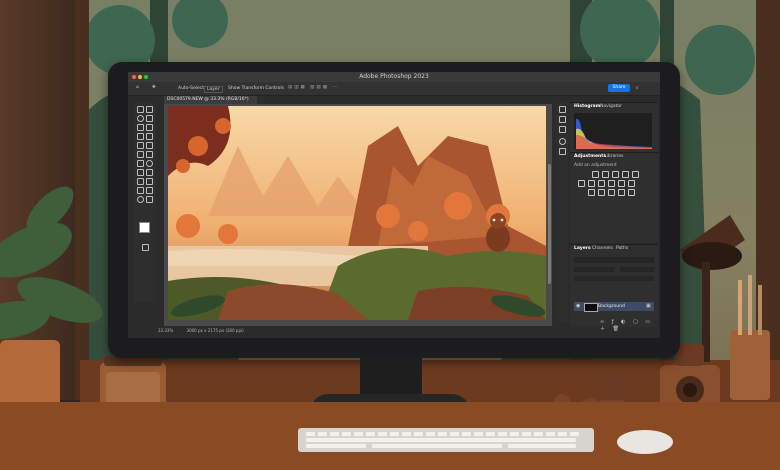  What do you see at coordinates (621, 183) in the screenshot?
I see `channel-mixer-icon` at bounding box center [621, 183].